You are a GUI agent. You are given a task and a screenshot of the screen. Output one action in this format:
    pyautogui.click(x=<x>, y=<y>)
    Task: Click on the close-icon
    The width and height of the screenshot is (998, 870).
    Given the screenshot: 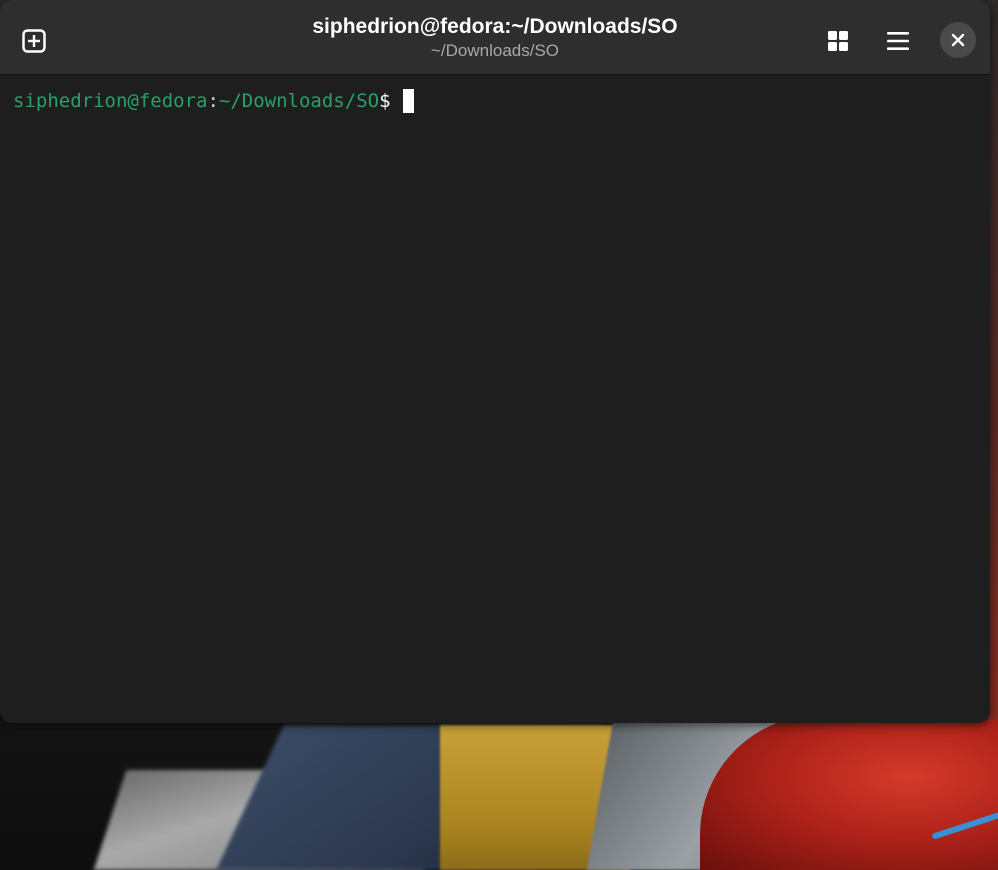 What is the action you would take?
    pyautogui.click(x=958, y=40)
    